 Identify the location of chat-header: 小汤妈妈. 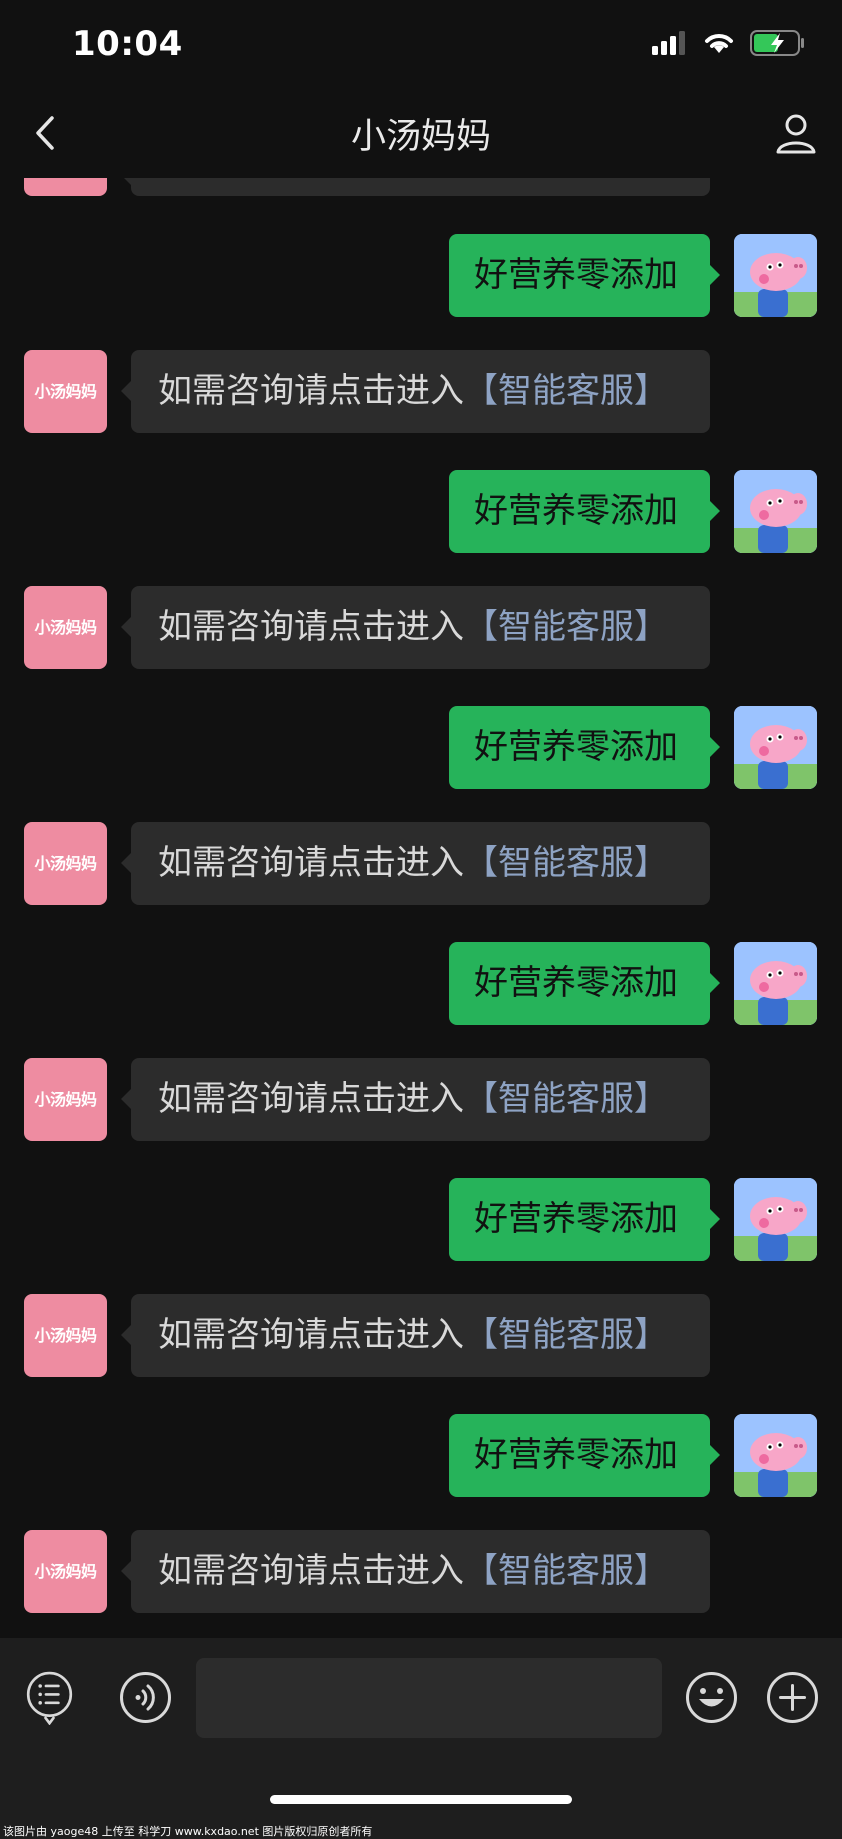
(421, 134).